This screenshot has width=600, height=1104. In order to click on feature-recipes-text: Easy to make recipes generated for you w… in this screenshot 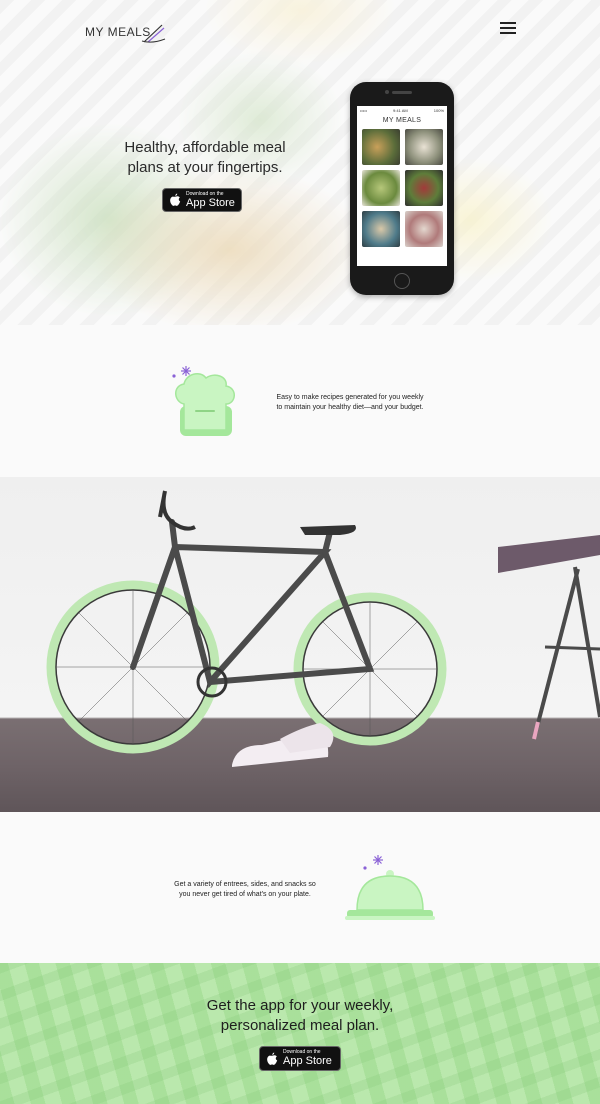, I will do `click(350, 402)`.